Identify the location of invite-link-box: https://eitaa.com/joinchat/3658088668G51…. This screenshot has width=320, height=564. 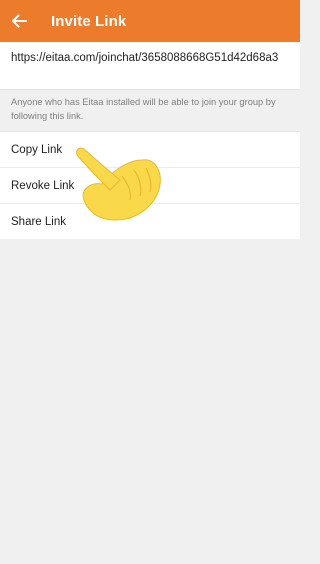
(150, 65).